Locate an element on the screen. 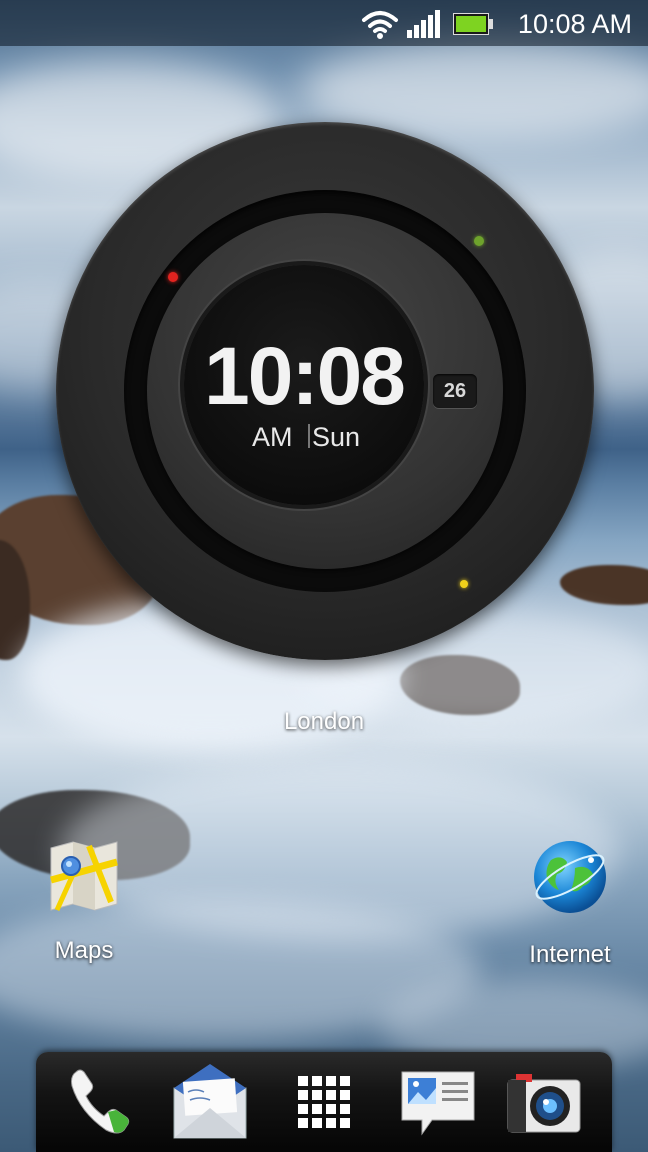  camera-icon is located at coordinates (544, 1103).